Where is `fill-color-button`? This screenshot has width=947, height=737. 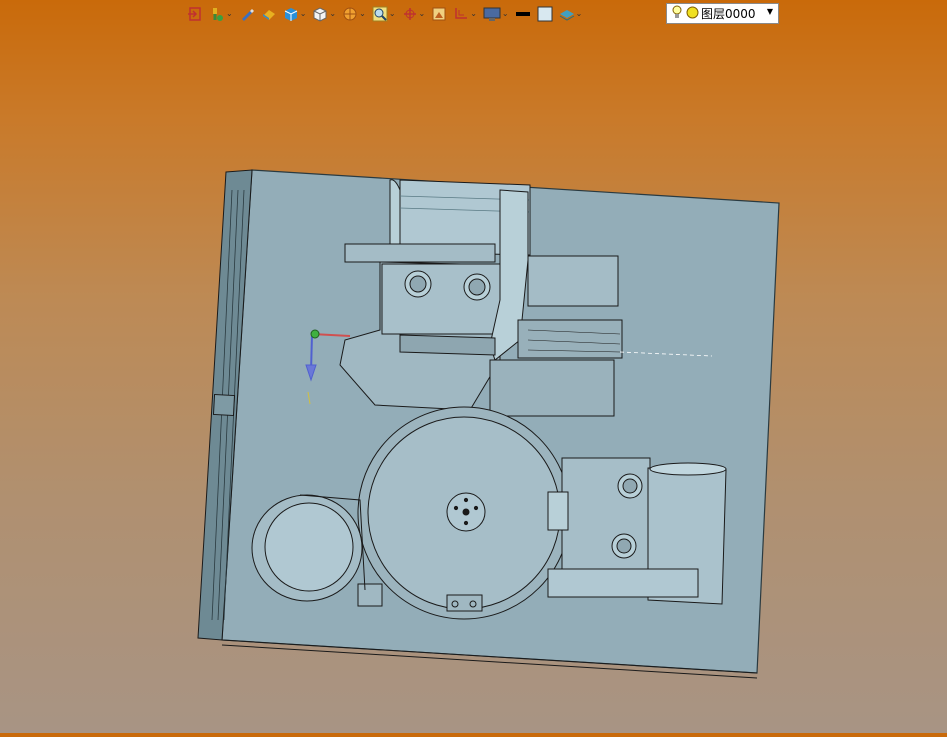
fill-color-button is located at coordinates (545, 14).